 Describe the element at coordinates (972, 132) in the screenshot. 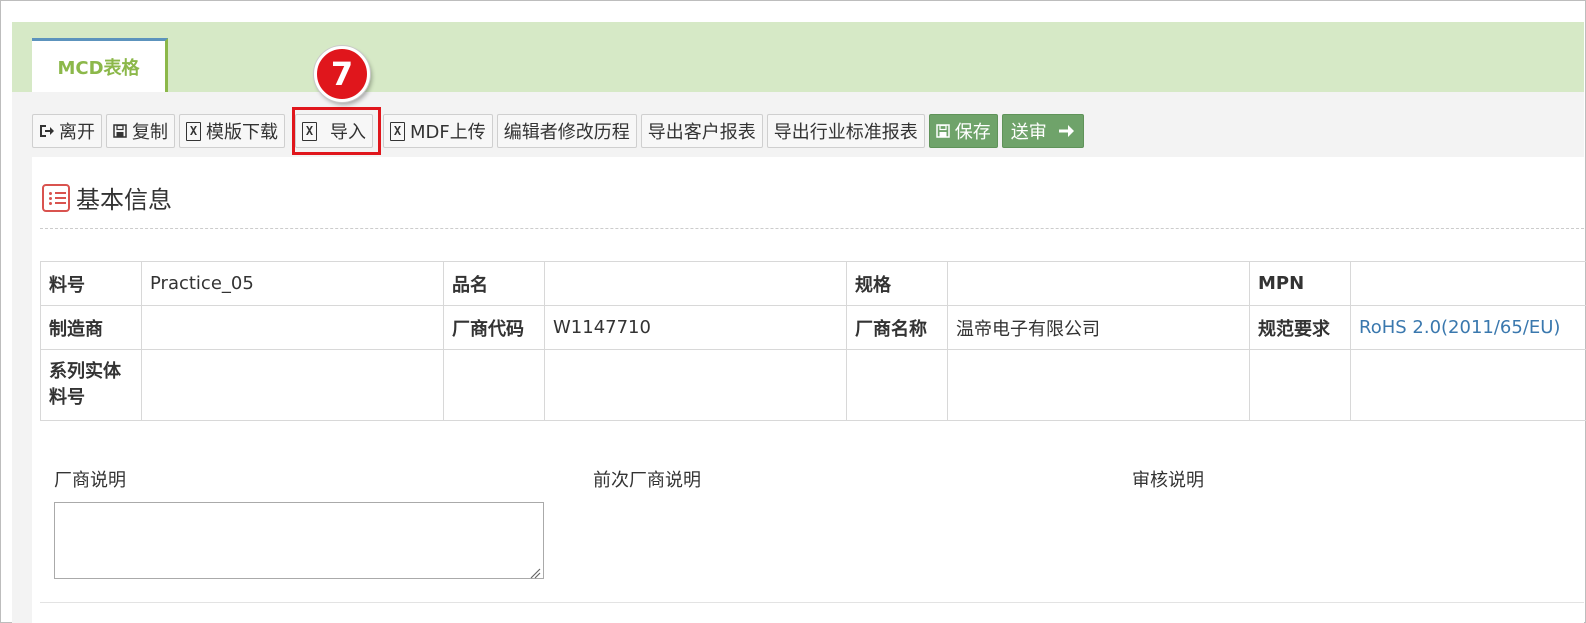

I see `save-label: 保存` at that location.